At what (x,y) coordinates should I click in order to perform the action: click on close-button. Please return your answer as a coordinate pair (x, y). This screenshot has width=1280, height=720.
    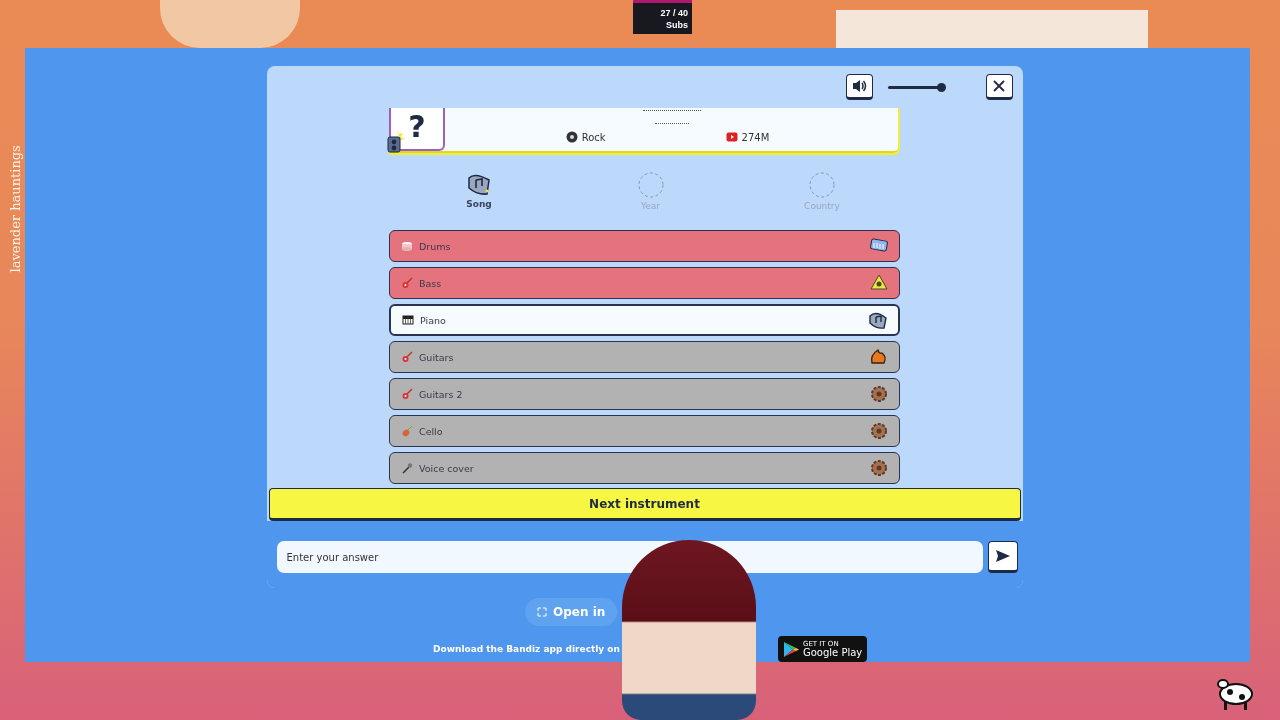
    Looking at the image, I should click on (999, 87).